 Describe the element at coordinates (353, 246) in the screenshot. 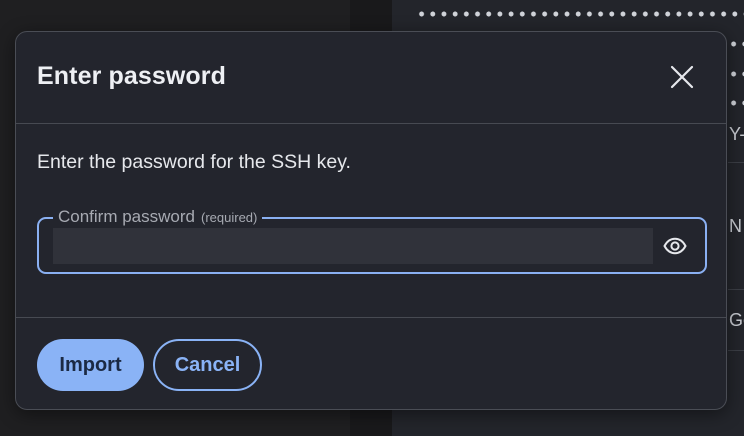

I see `password-input` at that location.